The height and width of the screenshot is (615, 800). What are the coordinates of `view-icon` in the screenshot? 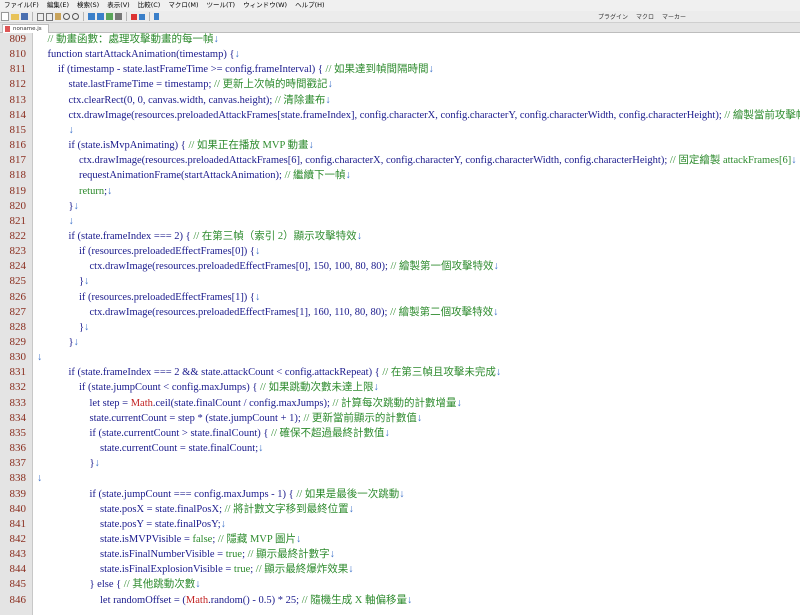 It's located at (91, 16).